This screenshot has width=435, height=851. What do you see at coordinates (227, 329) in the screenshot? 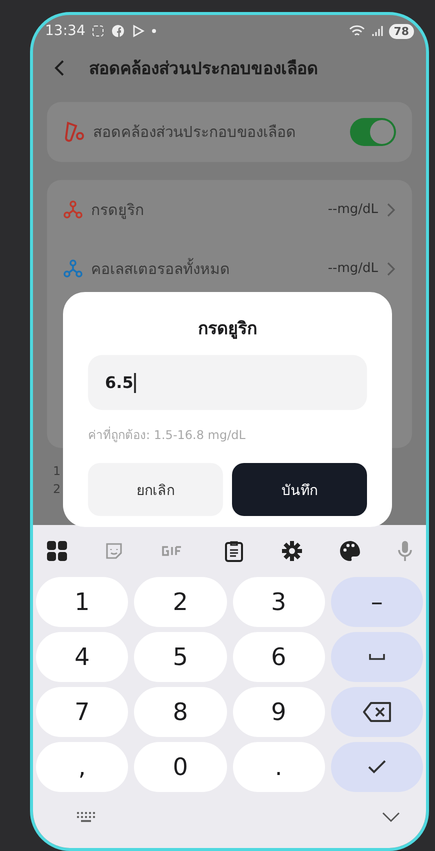
I see `dialog-title: กรดยูริก` at bounding box center [227, 329].